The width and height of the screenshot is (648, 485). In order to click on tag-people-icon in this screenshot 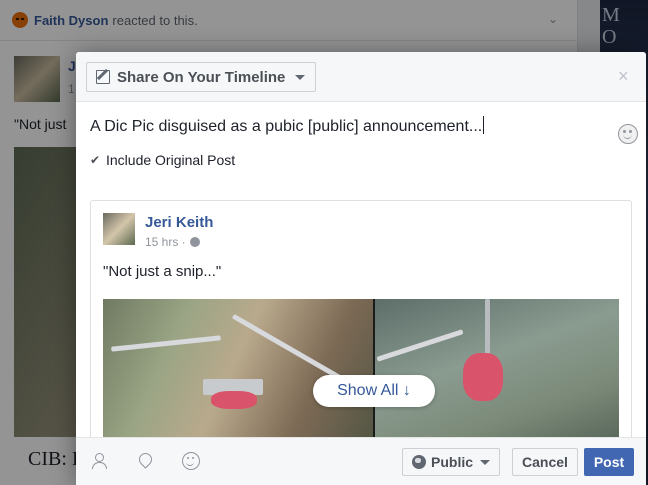, I will do `click(99, 461)`.